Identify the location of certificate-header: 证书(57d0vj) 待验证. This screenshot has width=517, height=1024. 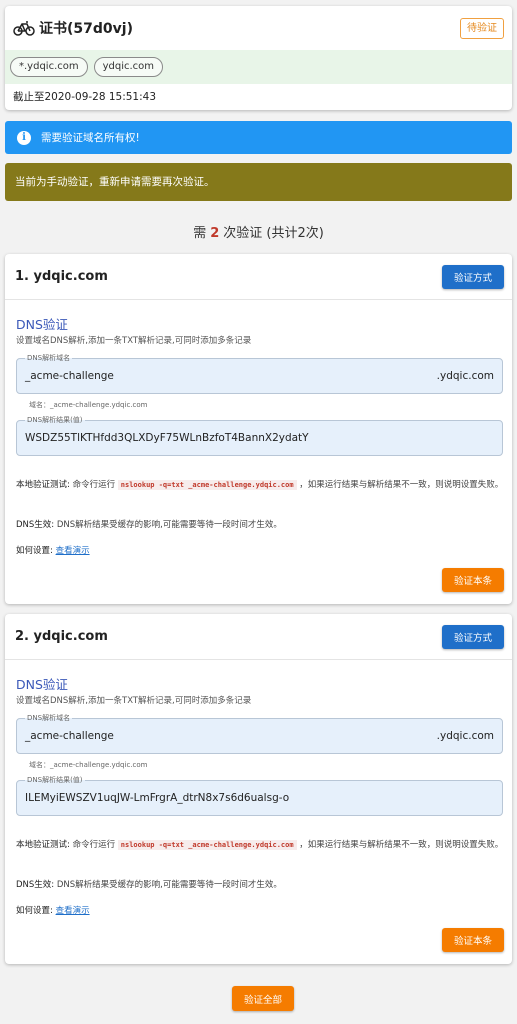
(258, 28).